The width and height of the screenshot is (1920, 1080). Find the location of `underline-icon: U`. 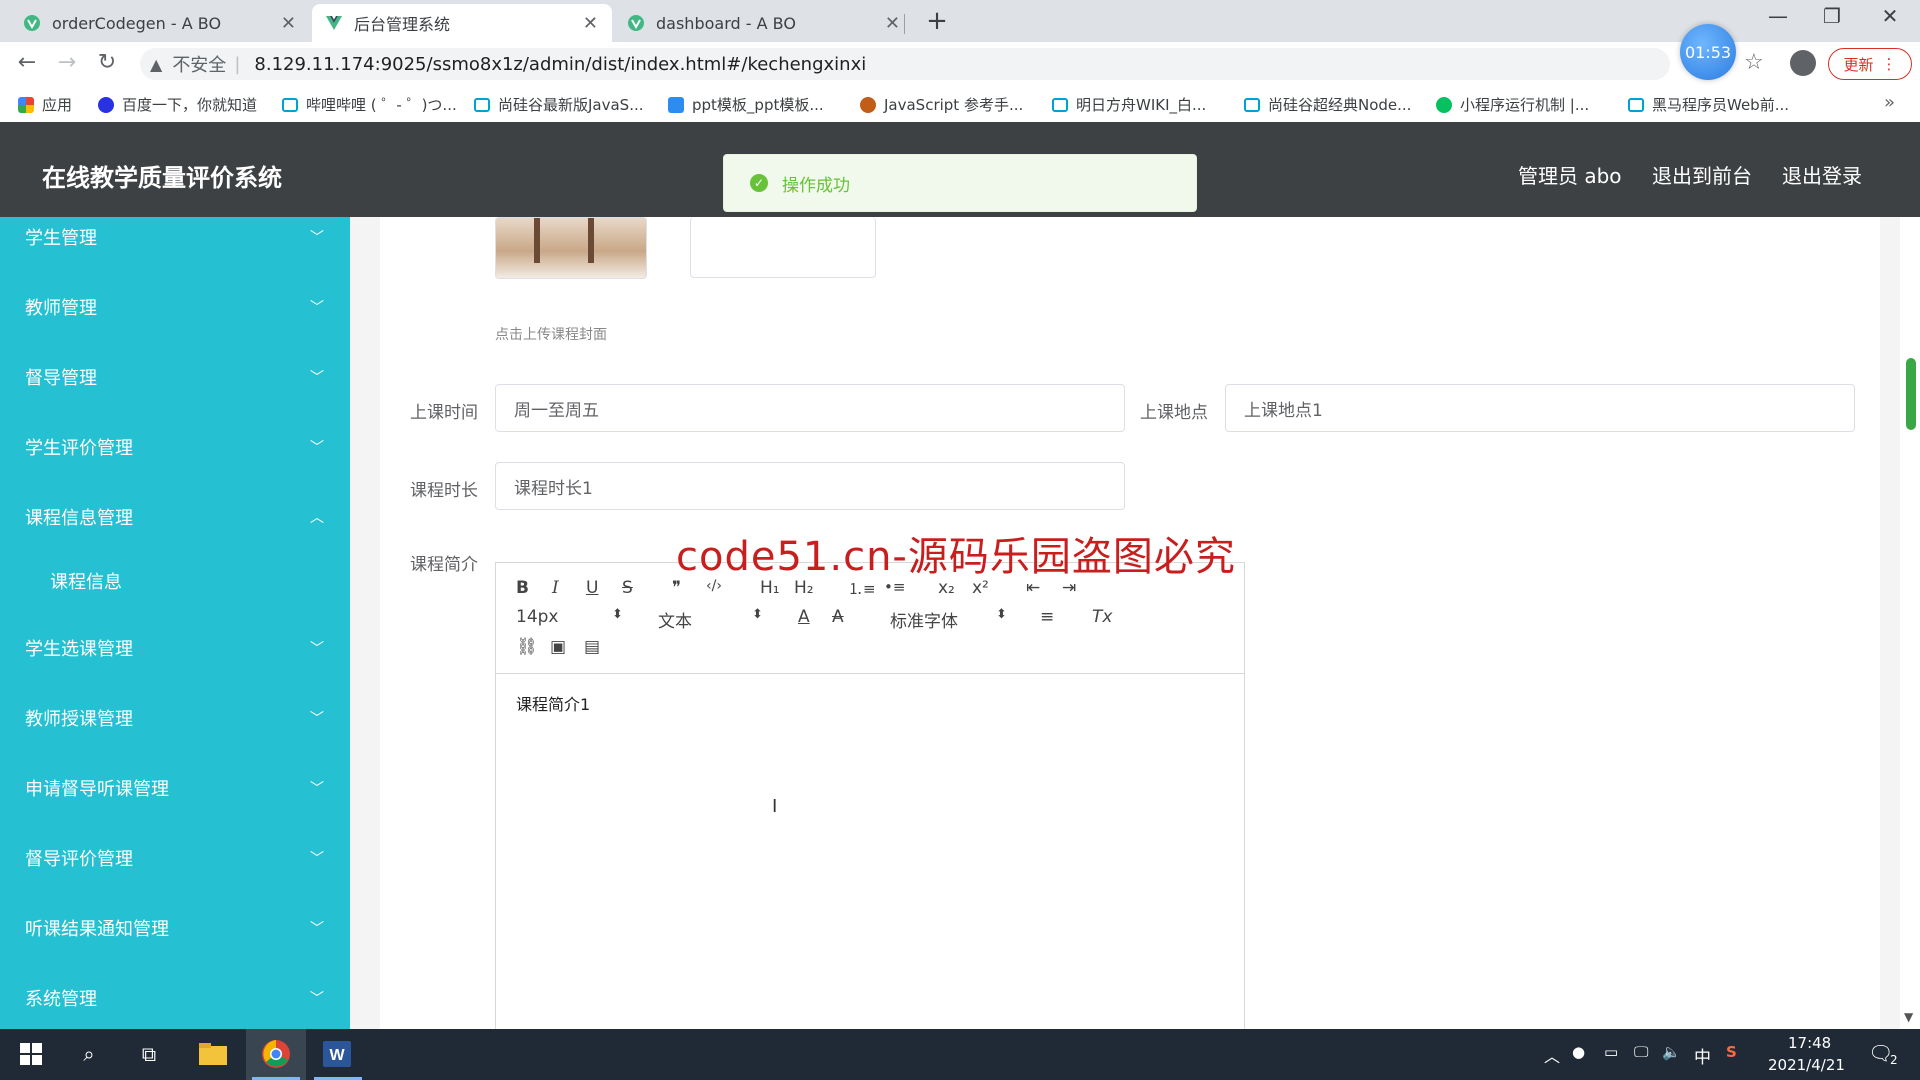

underline-icon: U is located at coordinates (592, 588).